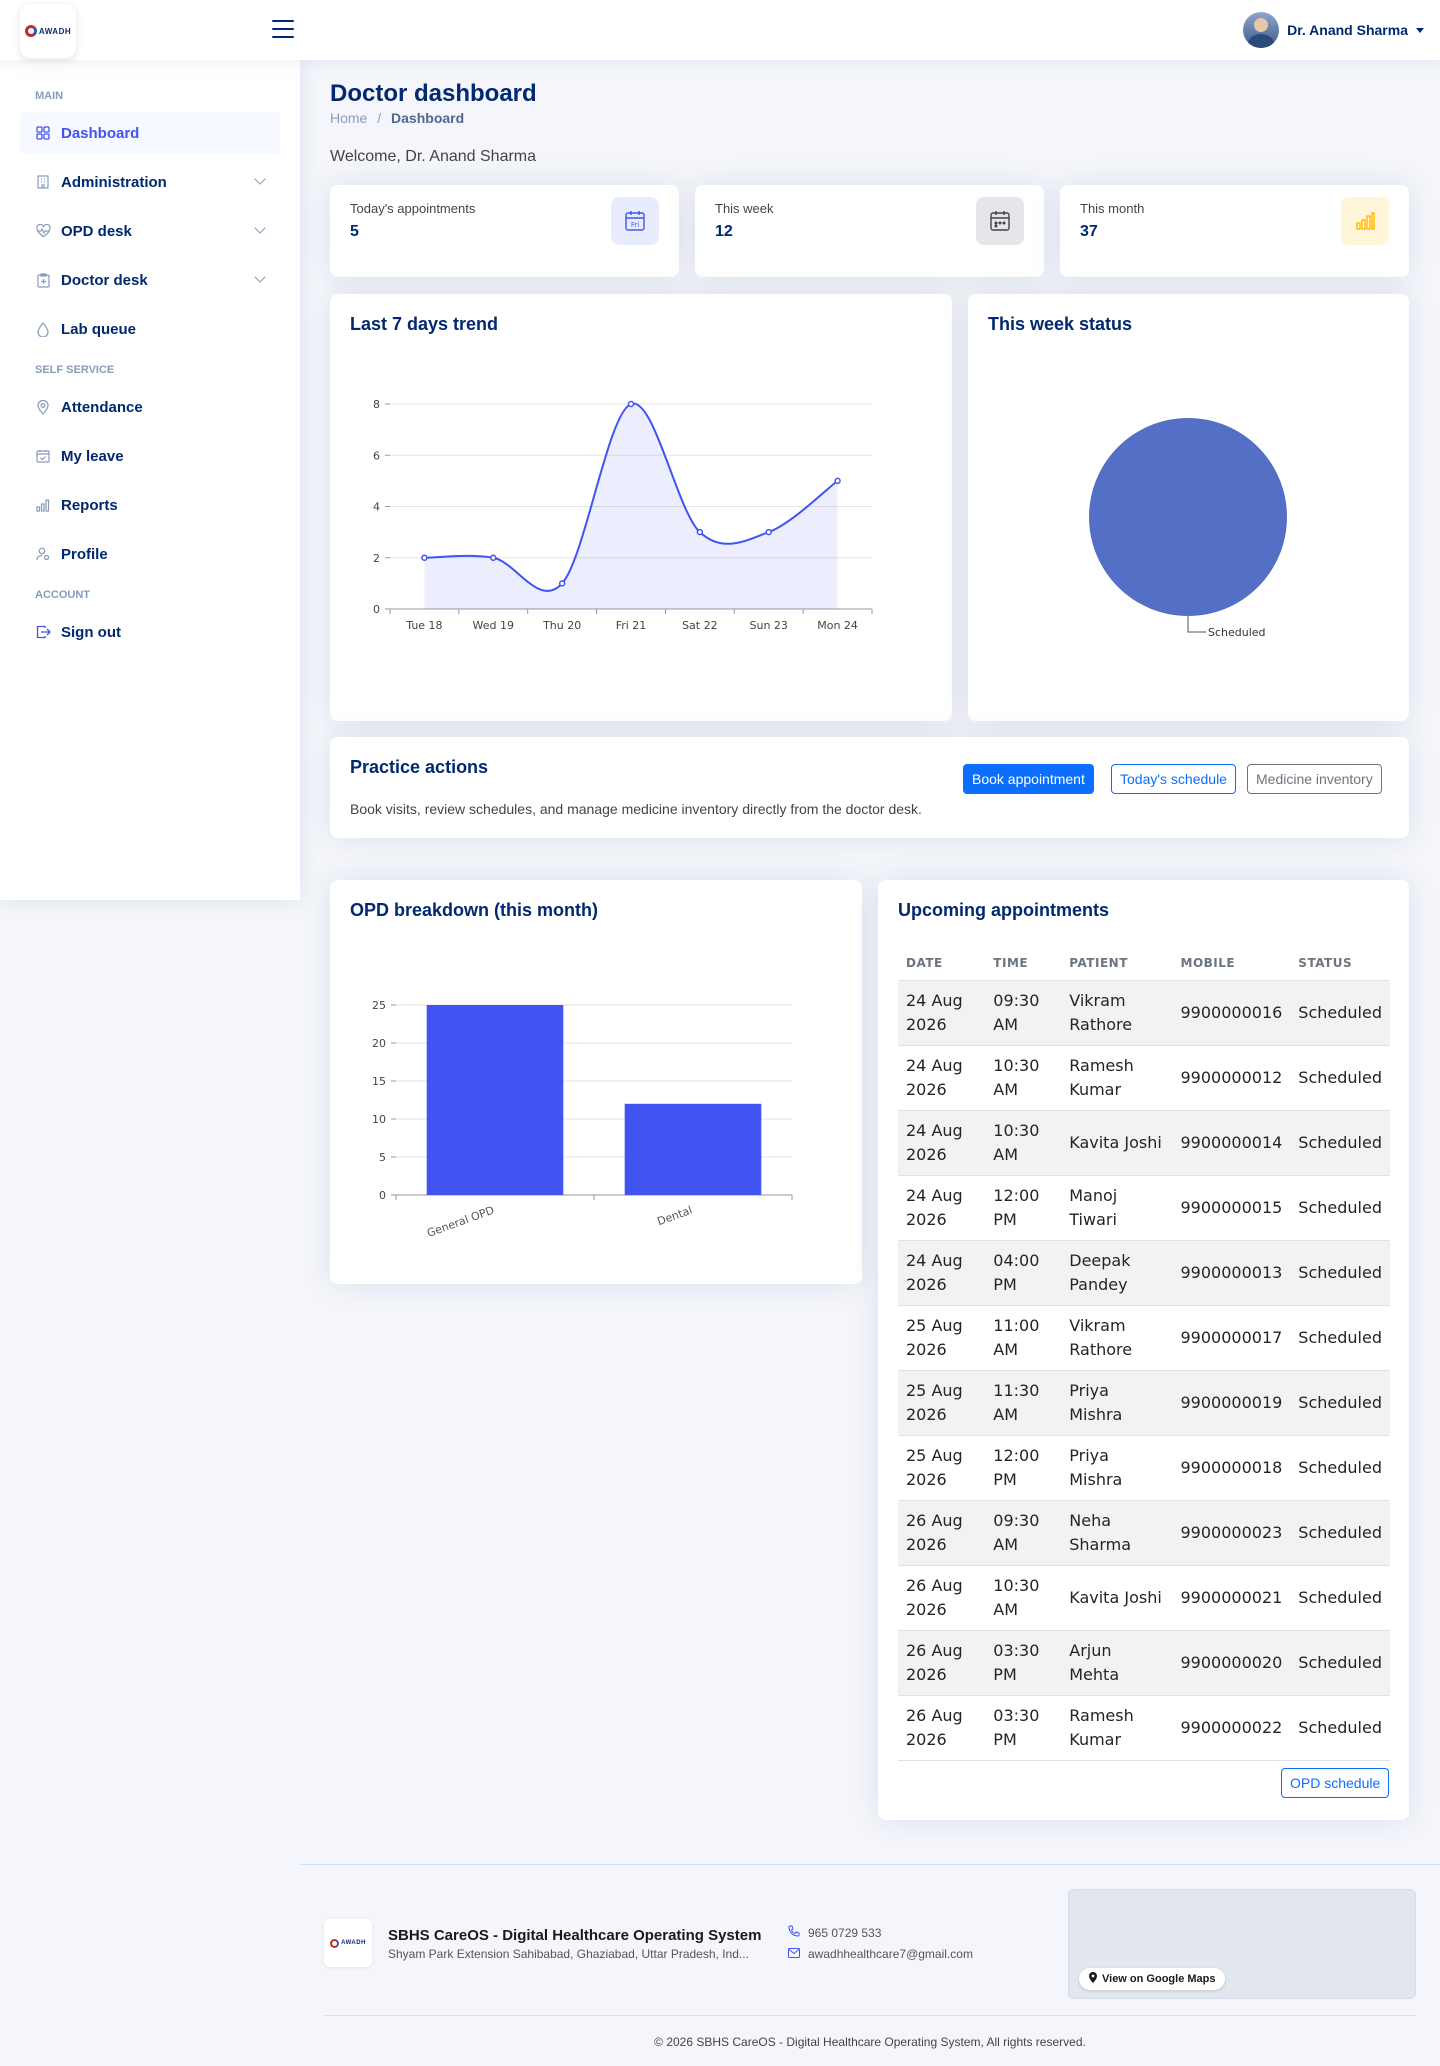 This screenshot has height=2066, width=1440. Describe the element at coordinates (1117, 963) in the screenshot. I see `table-header-cell: PATIENT` at that location.